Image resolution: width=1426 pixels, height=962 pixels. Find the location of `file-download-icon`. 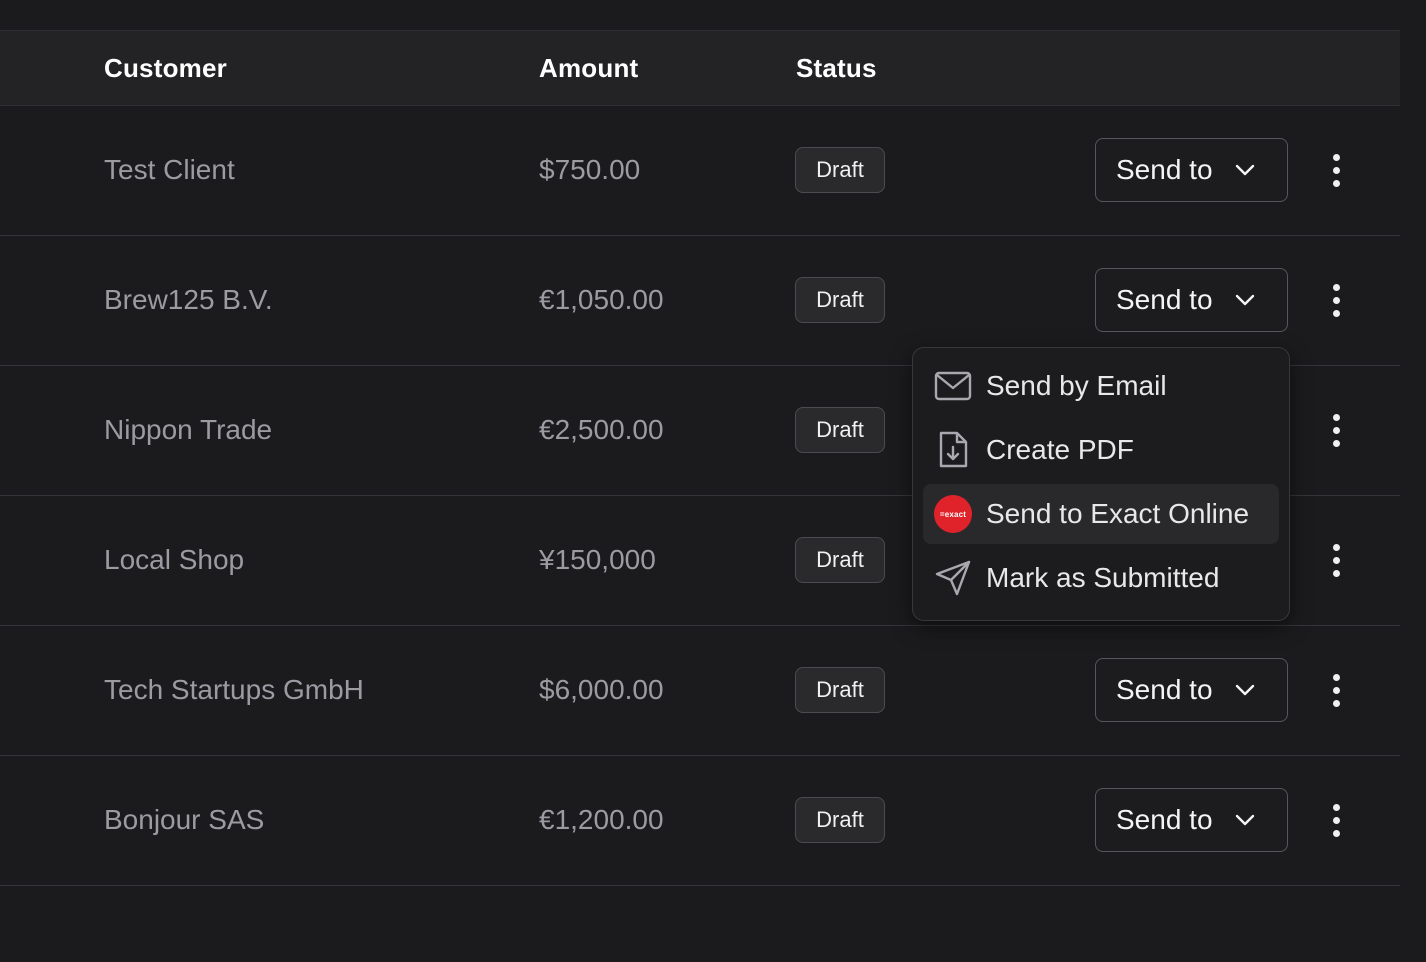

file-download-icon is located at coordinates (953, 450).